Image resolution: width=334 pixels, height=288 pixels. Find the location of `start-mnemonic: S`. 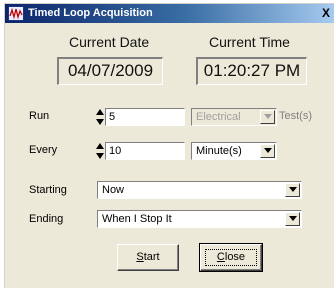

start-mnemonic: S is located at coordinates (140, 257).